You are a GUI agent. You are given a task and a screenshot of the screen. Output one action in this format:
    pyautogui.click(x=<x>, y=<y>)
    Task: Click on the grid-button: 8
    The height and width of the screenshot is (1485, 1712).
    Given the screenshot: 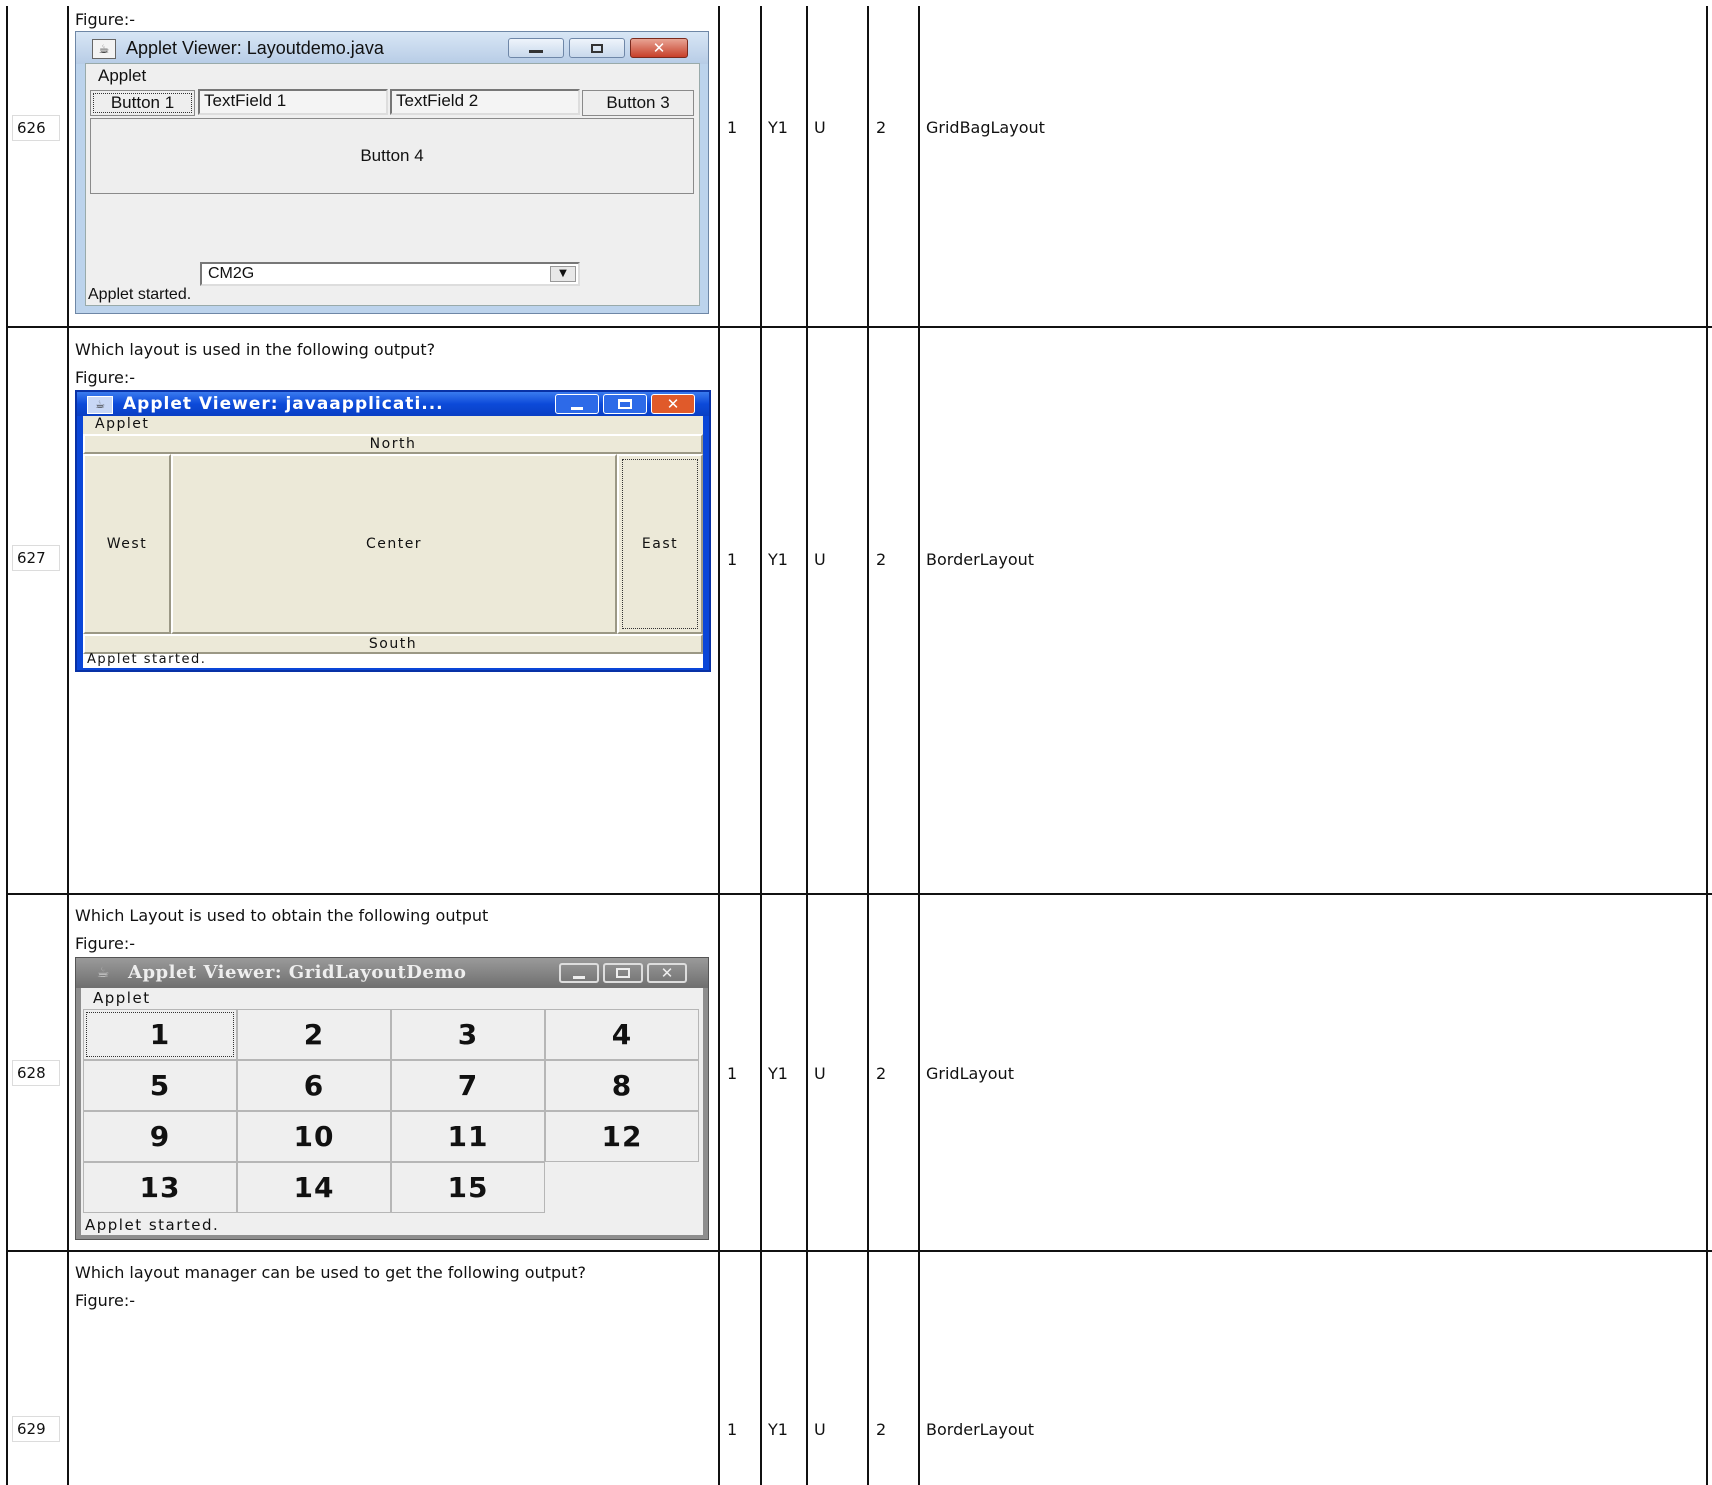 What is the action you would take?
    pyautogui.click(x=622, y=1085)
    